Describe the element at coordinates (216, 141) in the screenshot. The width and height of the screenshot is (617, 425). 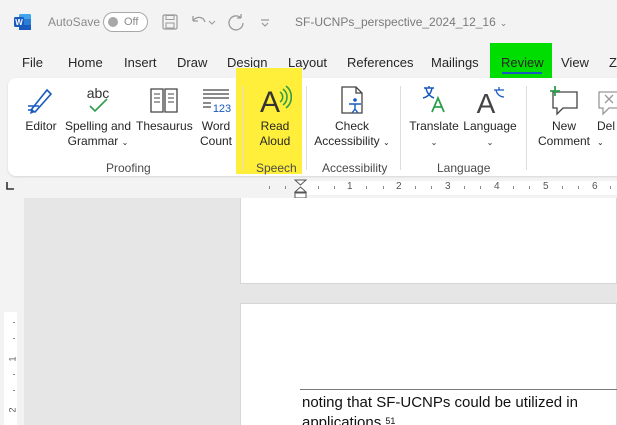
I see `word-count-label-2: Count` at that location.